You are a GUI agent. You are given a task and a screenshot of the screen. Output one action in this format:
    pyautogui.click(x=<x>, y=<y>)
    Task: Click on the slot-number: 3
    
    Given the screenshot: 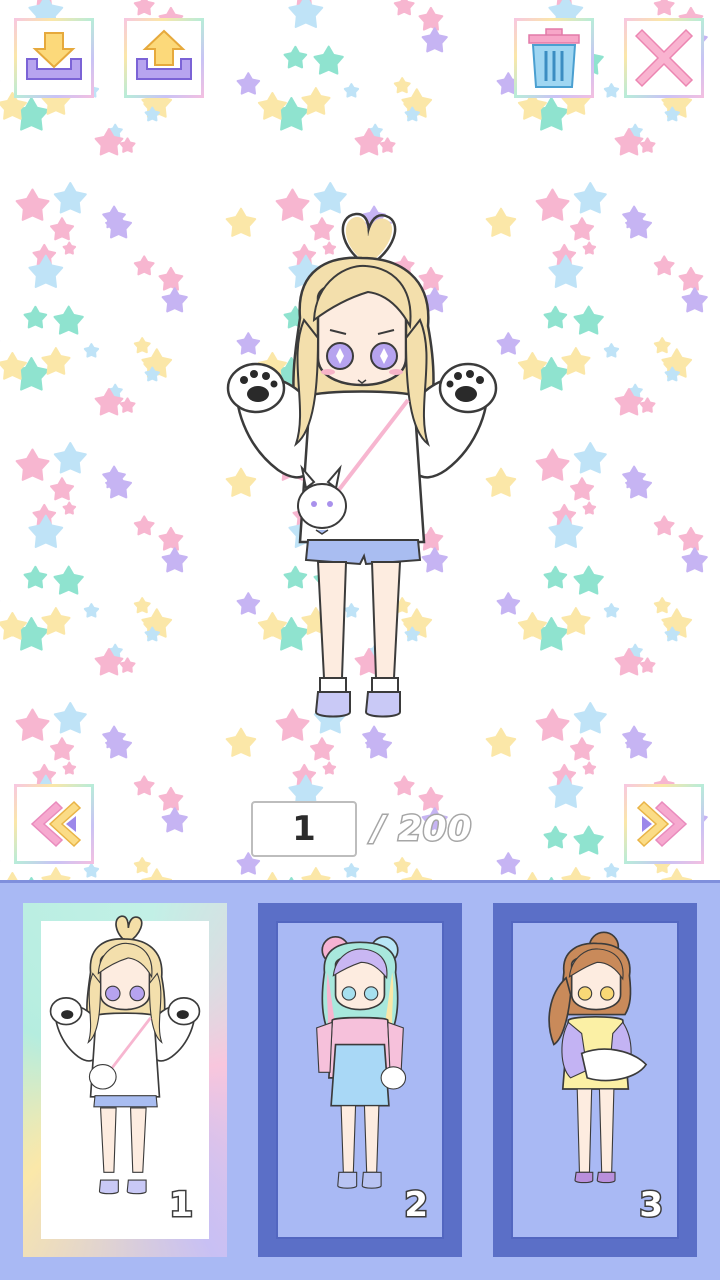 What is the action you would take?
    pyautogui.click(x=651, y=1205)
    